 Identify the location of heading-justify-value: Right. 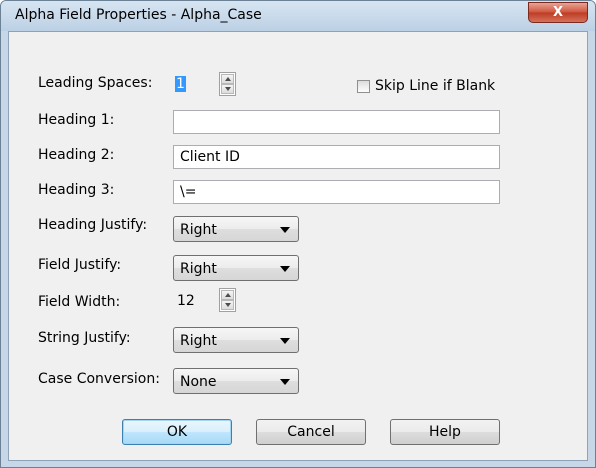
(198, 230).